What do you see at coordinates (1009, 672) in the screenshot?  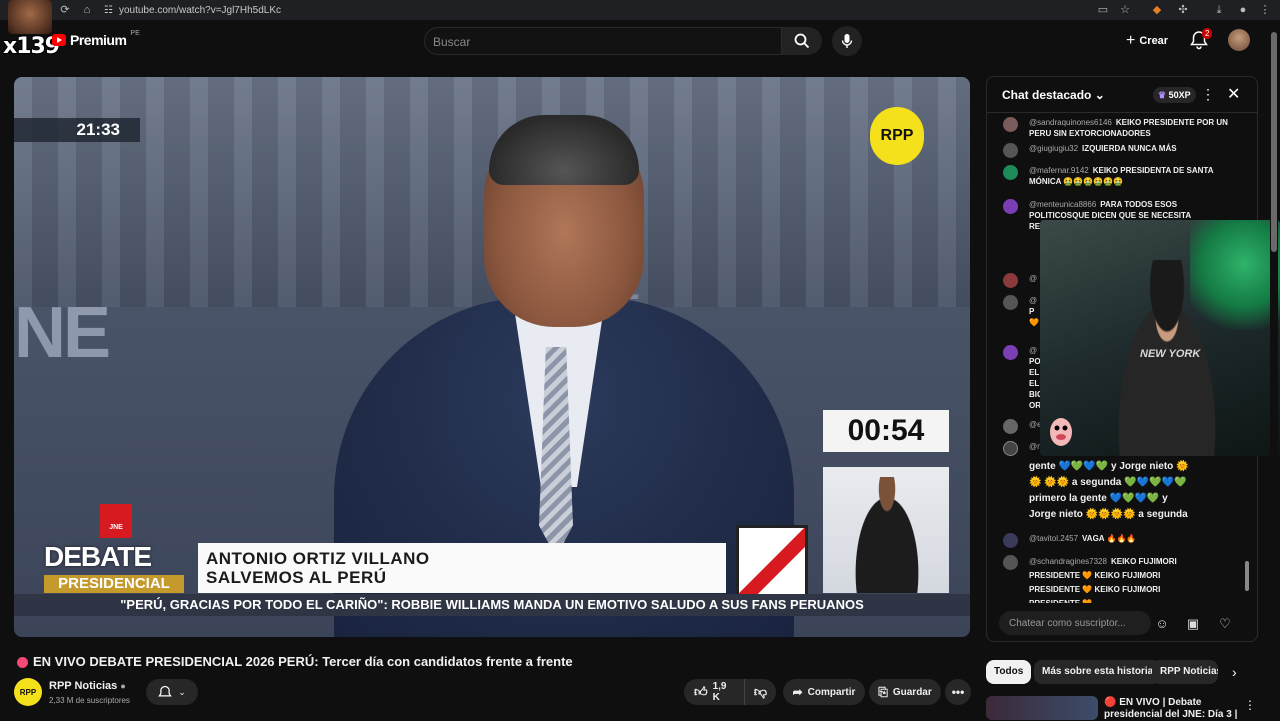 I see `chip-all: Todos` at bounding box center [1009, 672].